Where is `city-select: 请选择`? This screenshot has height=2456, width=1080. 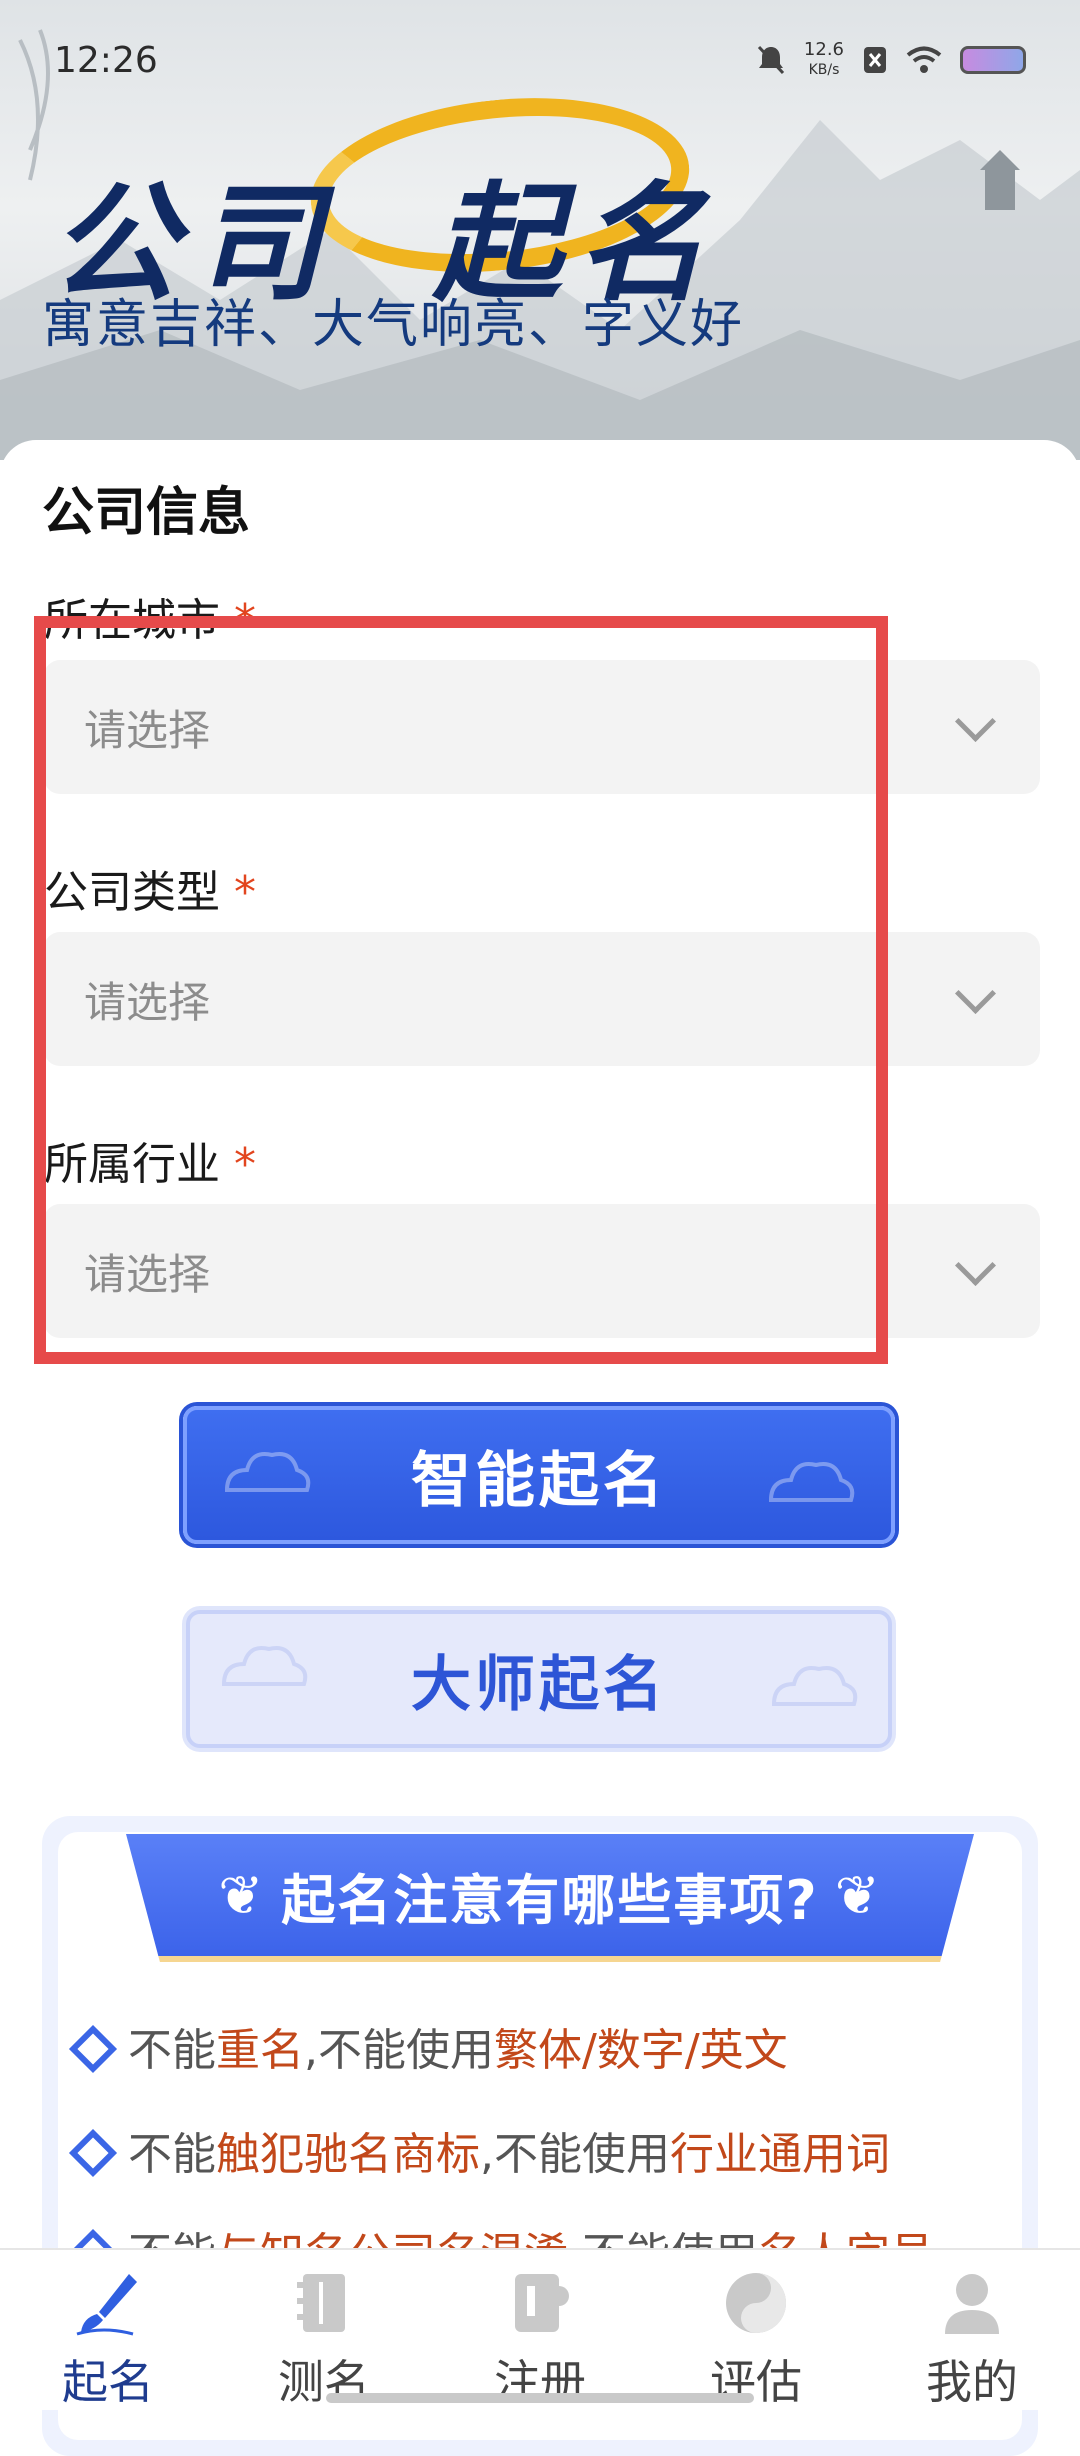
city-select: 请选择 is located at coordinates (542, 727).